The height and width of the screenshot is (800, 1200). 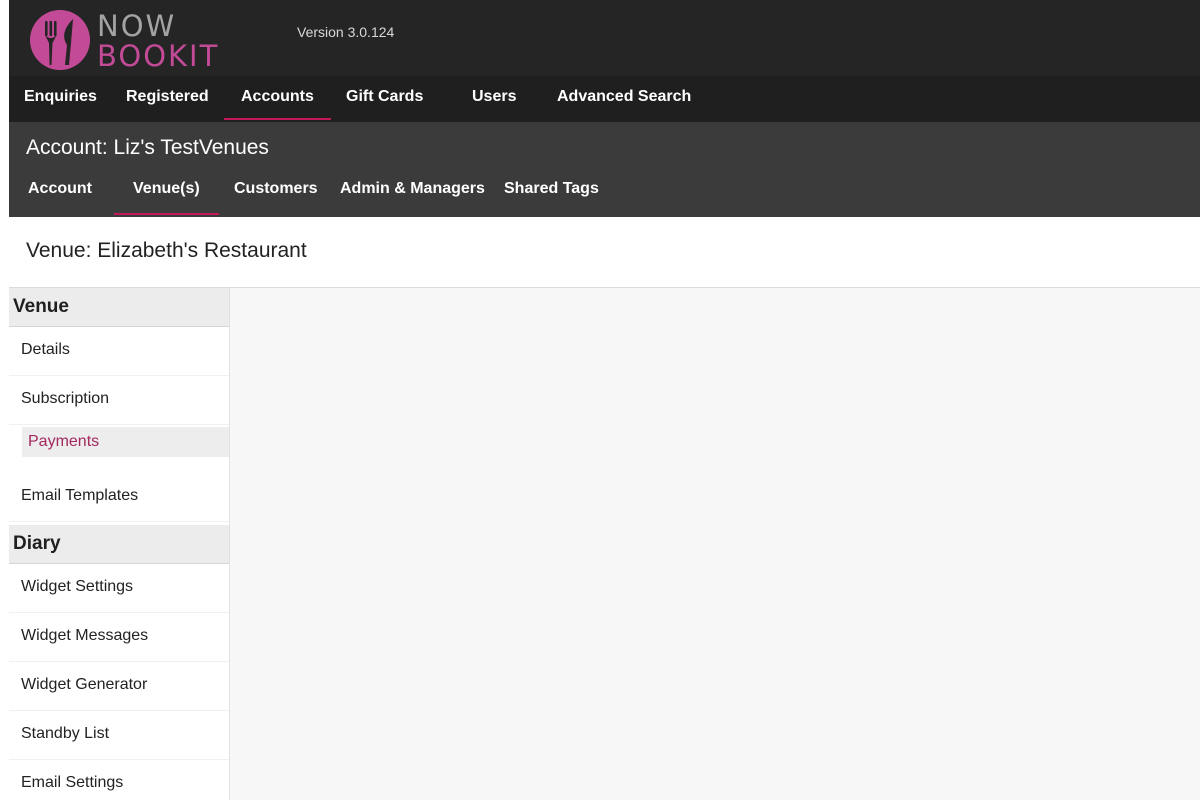 What do you see at coordinates (346, 32) in the screenshot?
I see `version-label: Version 3.0.124` at bounding box center [346, 32].